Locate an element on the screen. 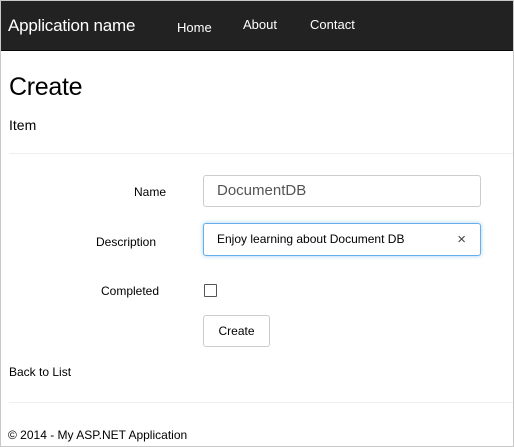 Image resolution: width=514 pixels, height=447 pixels. divider is located at coordinates (261, 153).